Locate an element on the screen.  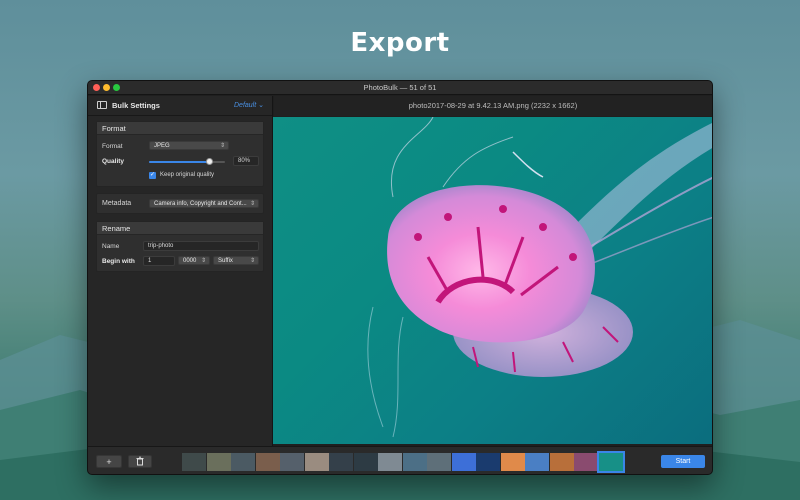
delete-button is located at coordinates (140, 461).